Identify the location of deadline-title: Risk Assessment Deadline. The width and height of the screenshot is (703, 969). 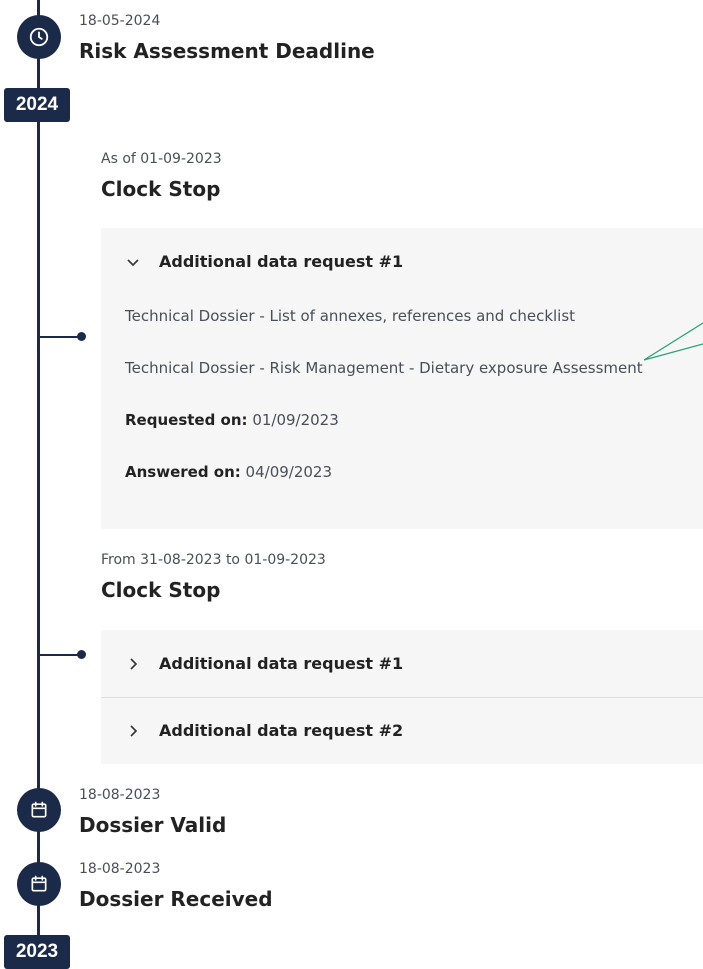
(227, 51).